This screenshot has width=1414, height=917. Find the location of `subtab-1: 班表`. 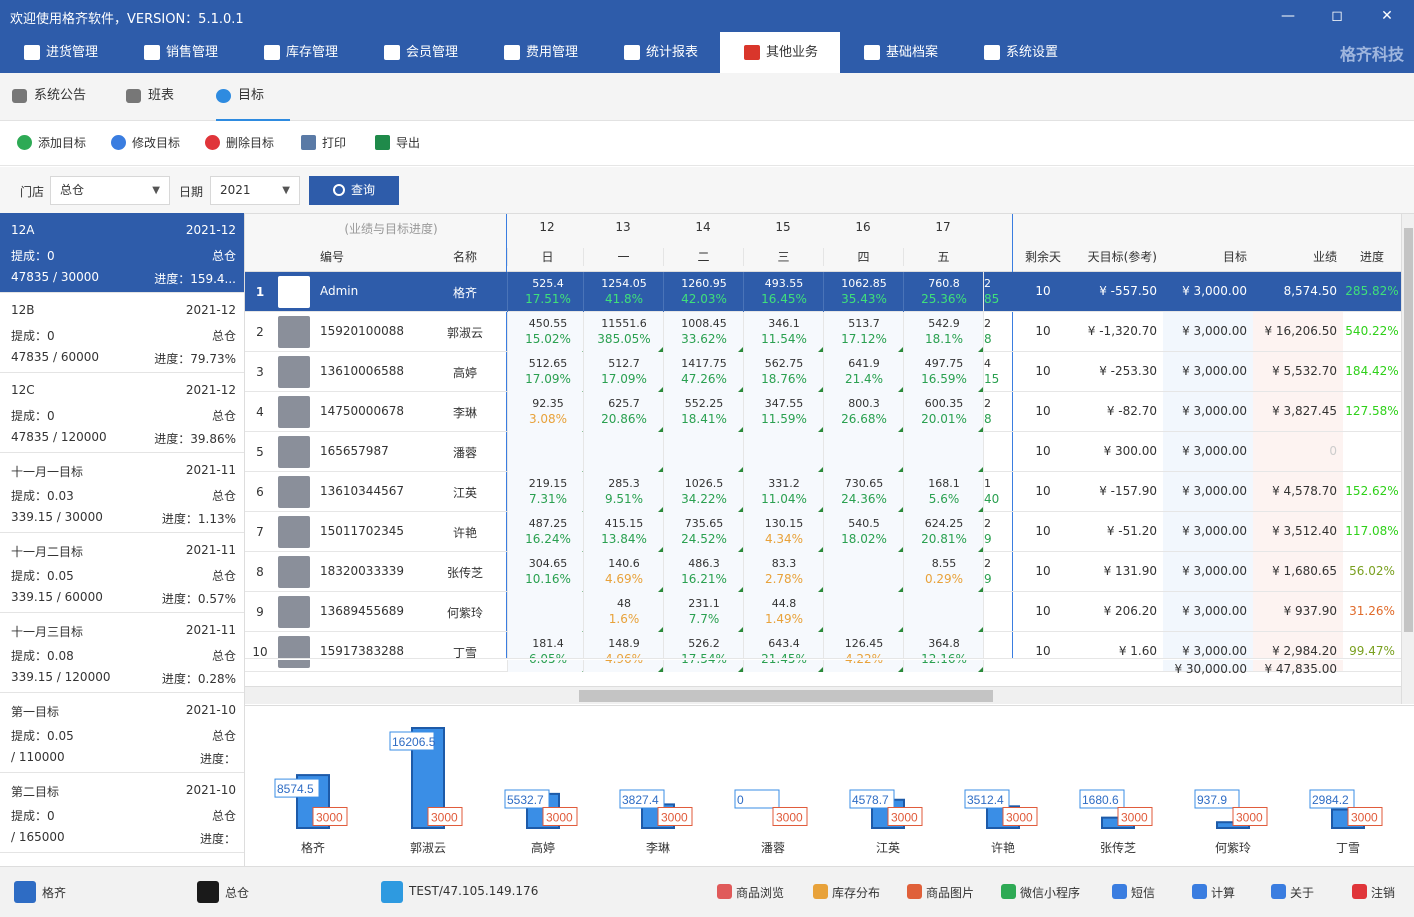

subtab-1: 班表 is located at coordinates (163, 97).